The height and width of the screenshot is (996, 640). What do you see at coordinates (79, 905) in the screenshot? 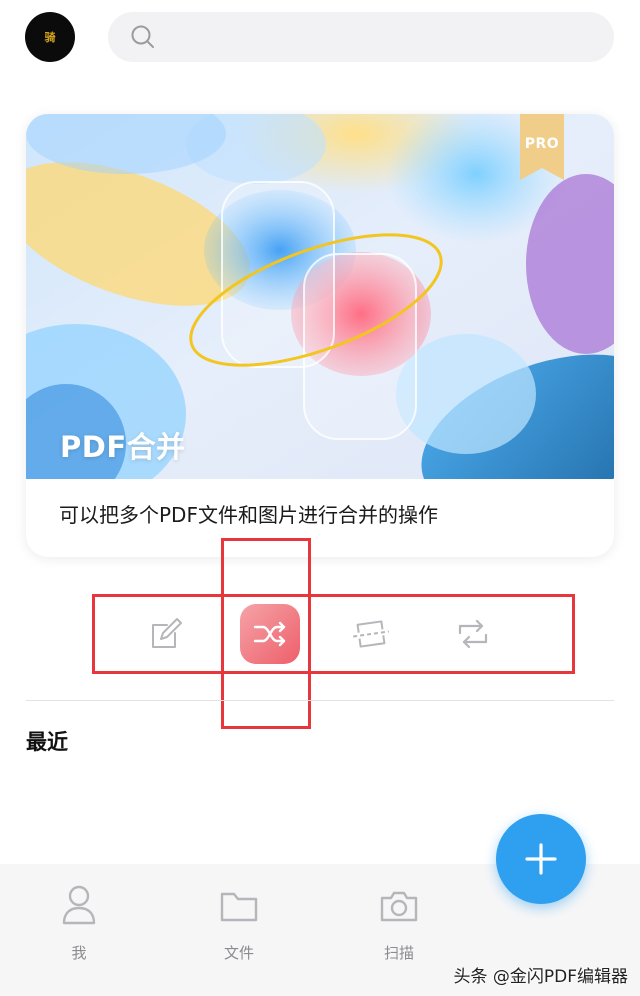
I see `user-icon` at bounding box center [79, 905].